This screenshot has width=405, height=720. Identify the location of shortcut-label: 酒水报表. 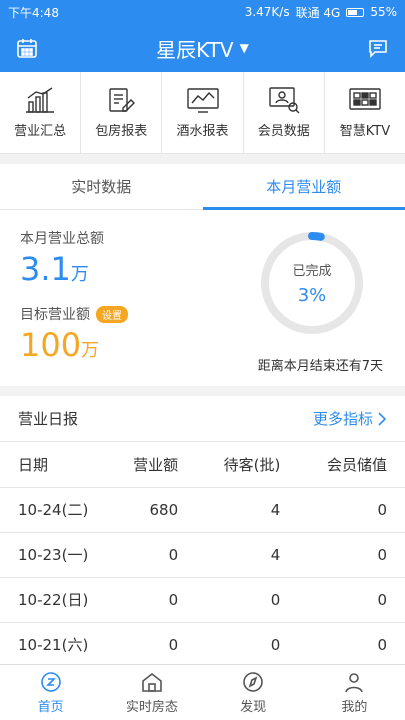
(202, 131).